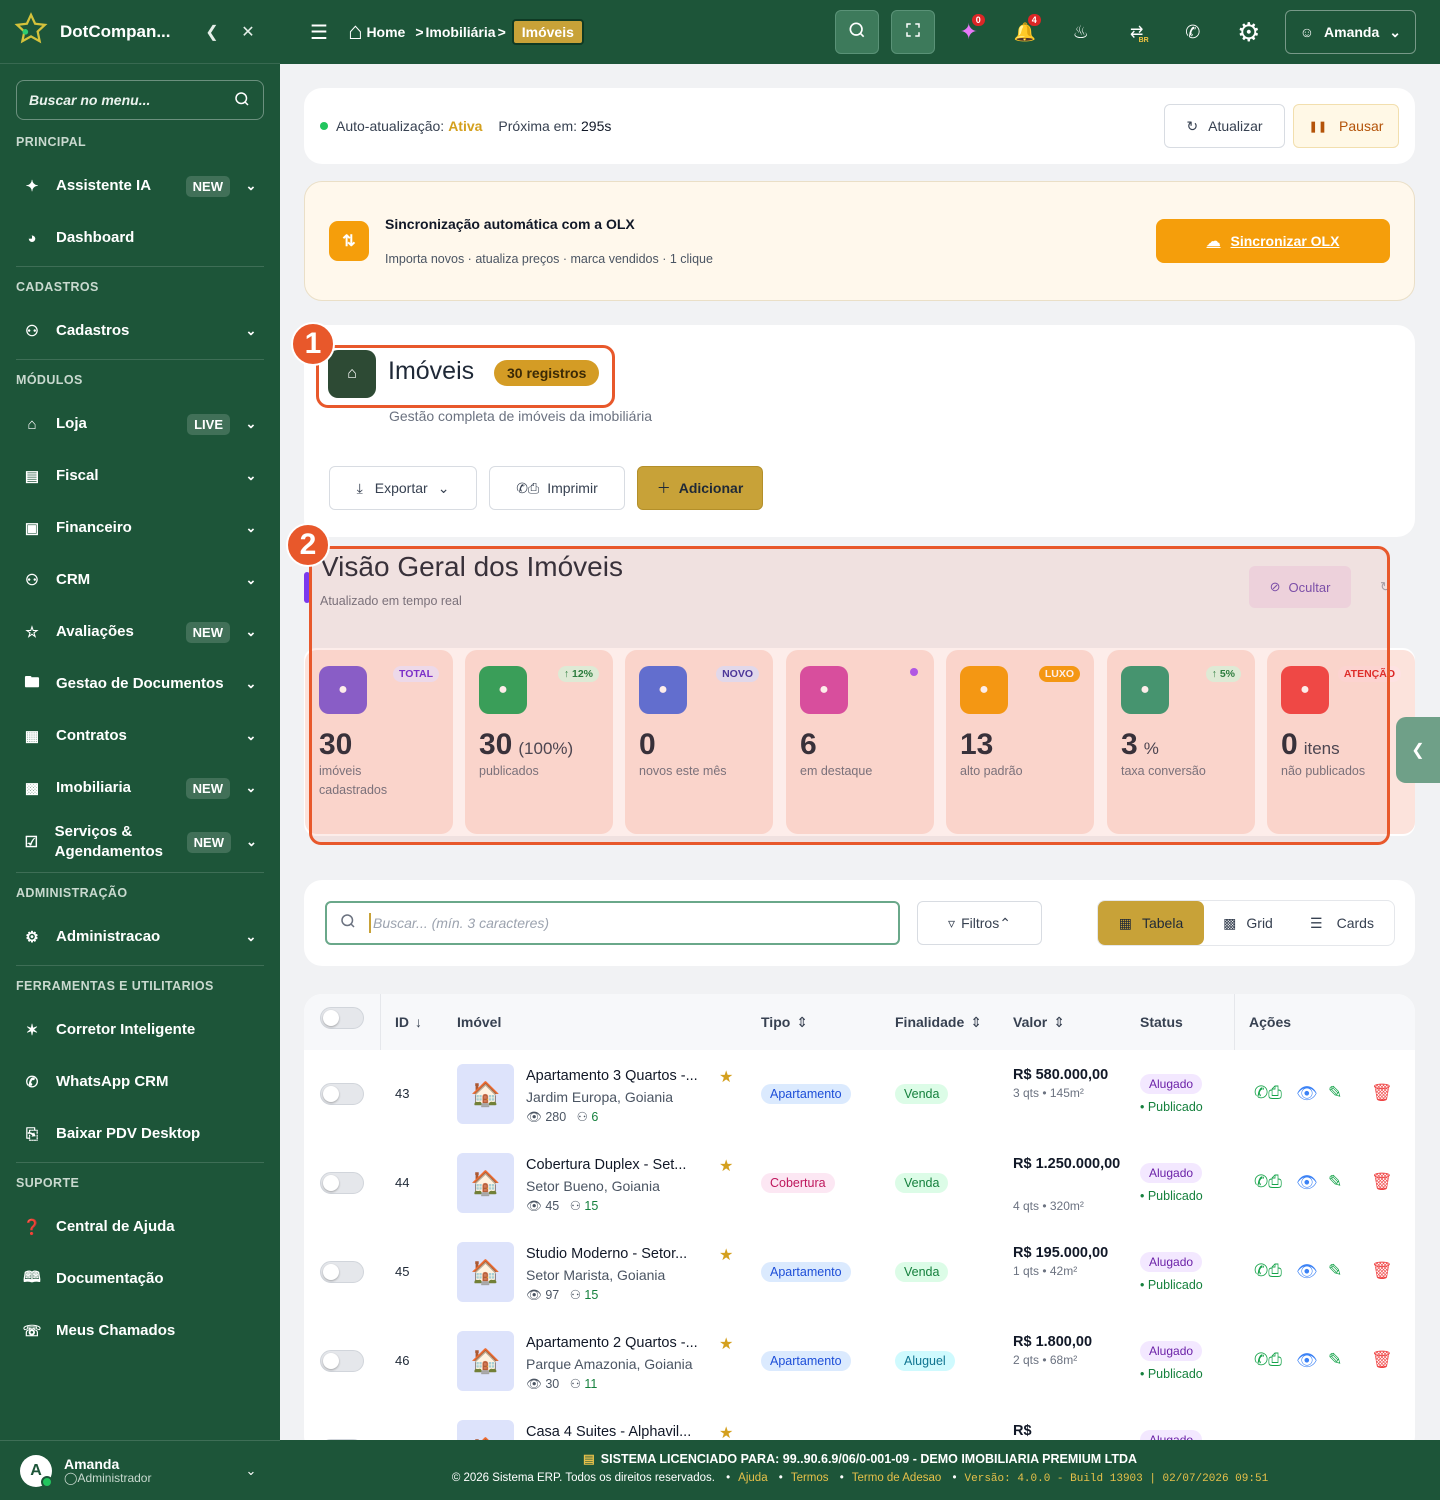  Describe the element at coordinates (140, 424) in the screenshot. I see `sidebar-item-loja: ⌂ Loja LIVE ⌄` at that location.